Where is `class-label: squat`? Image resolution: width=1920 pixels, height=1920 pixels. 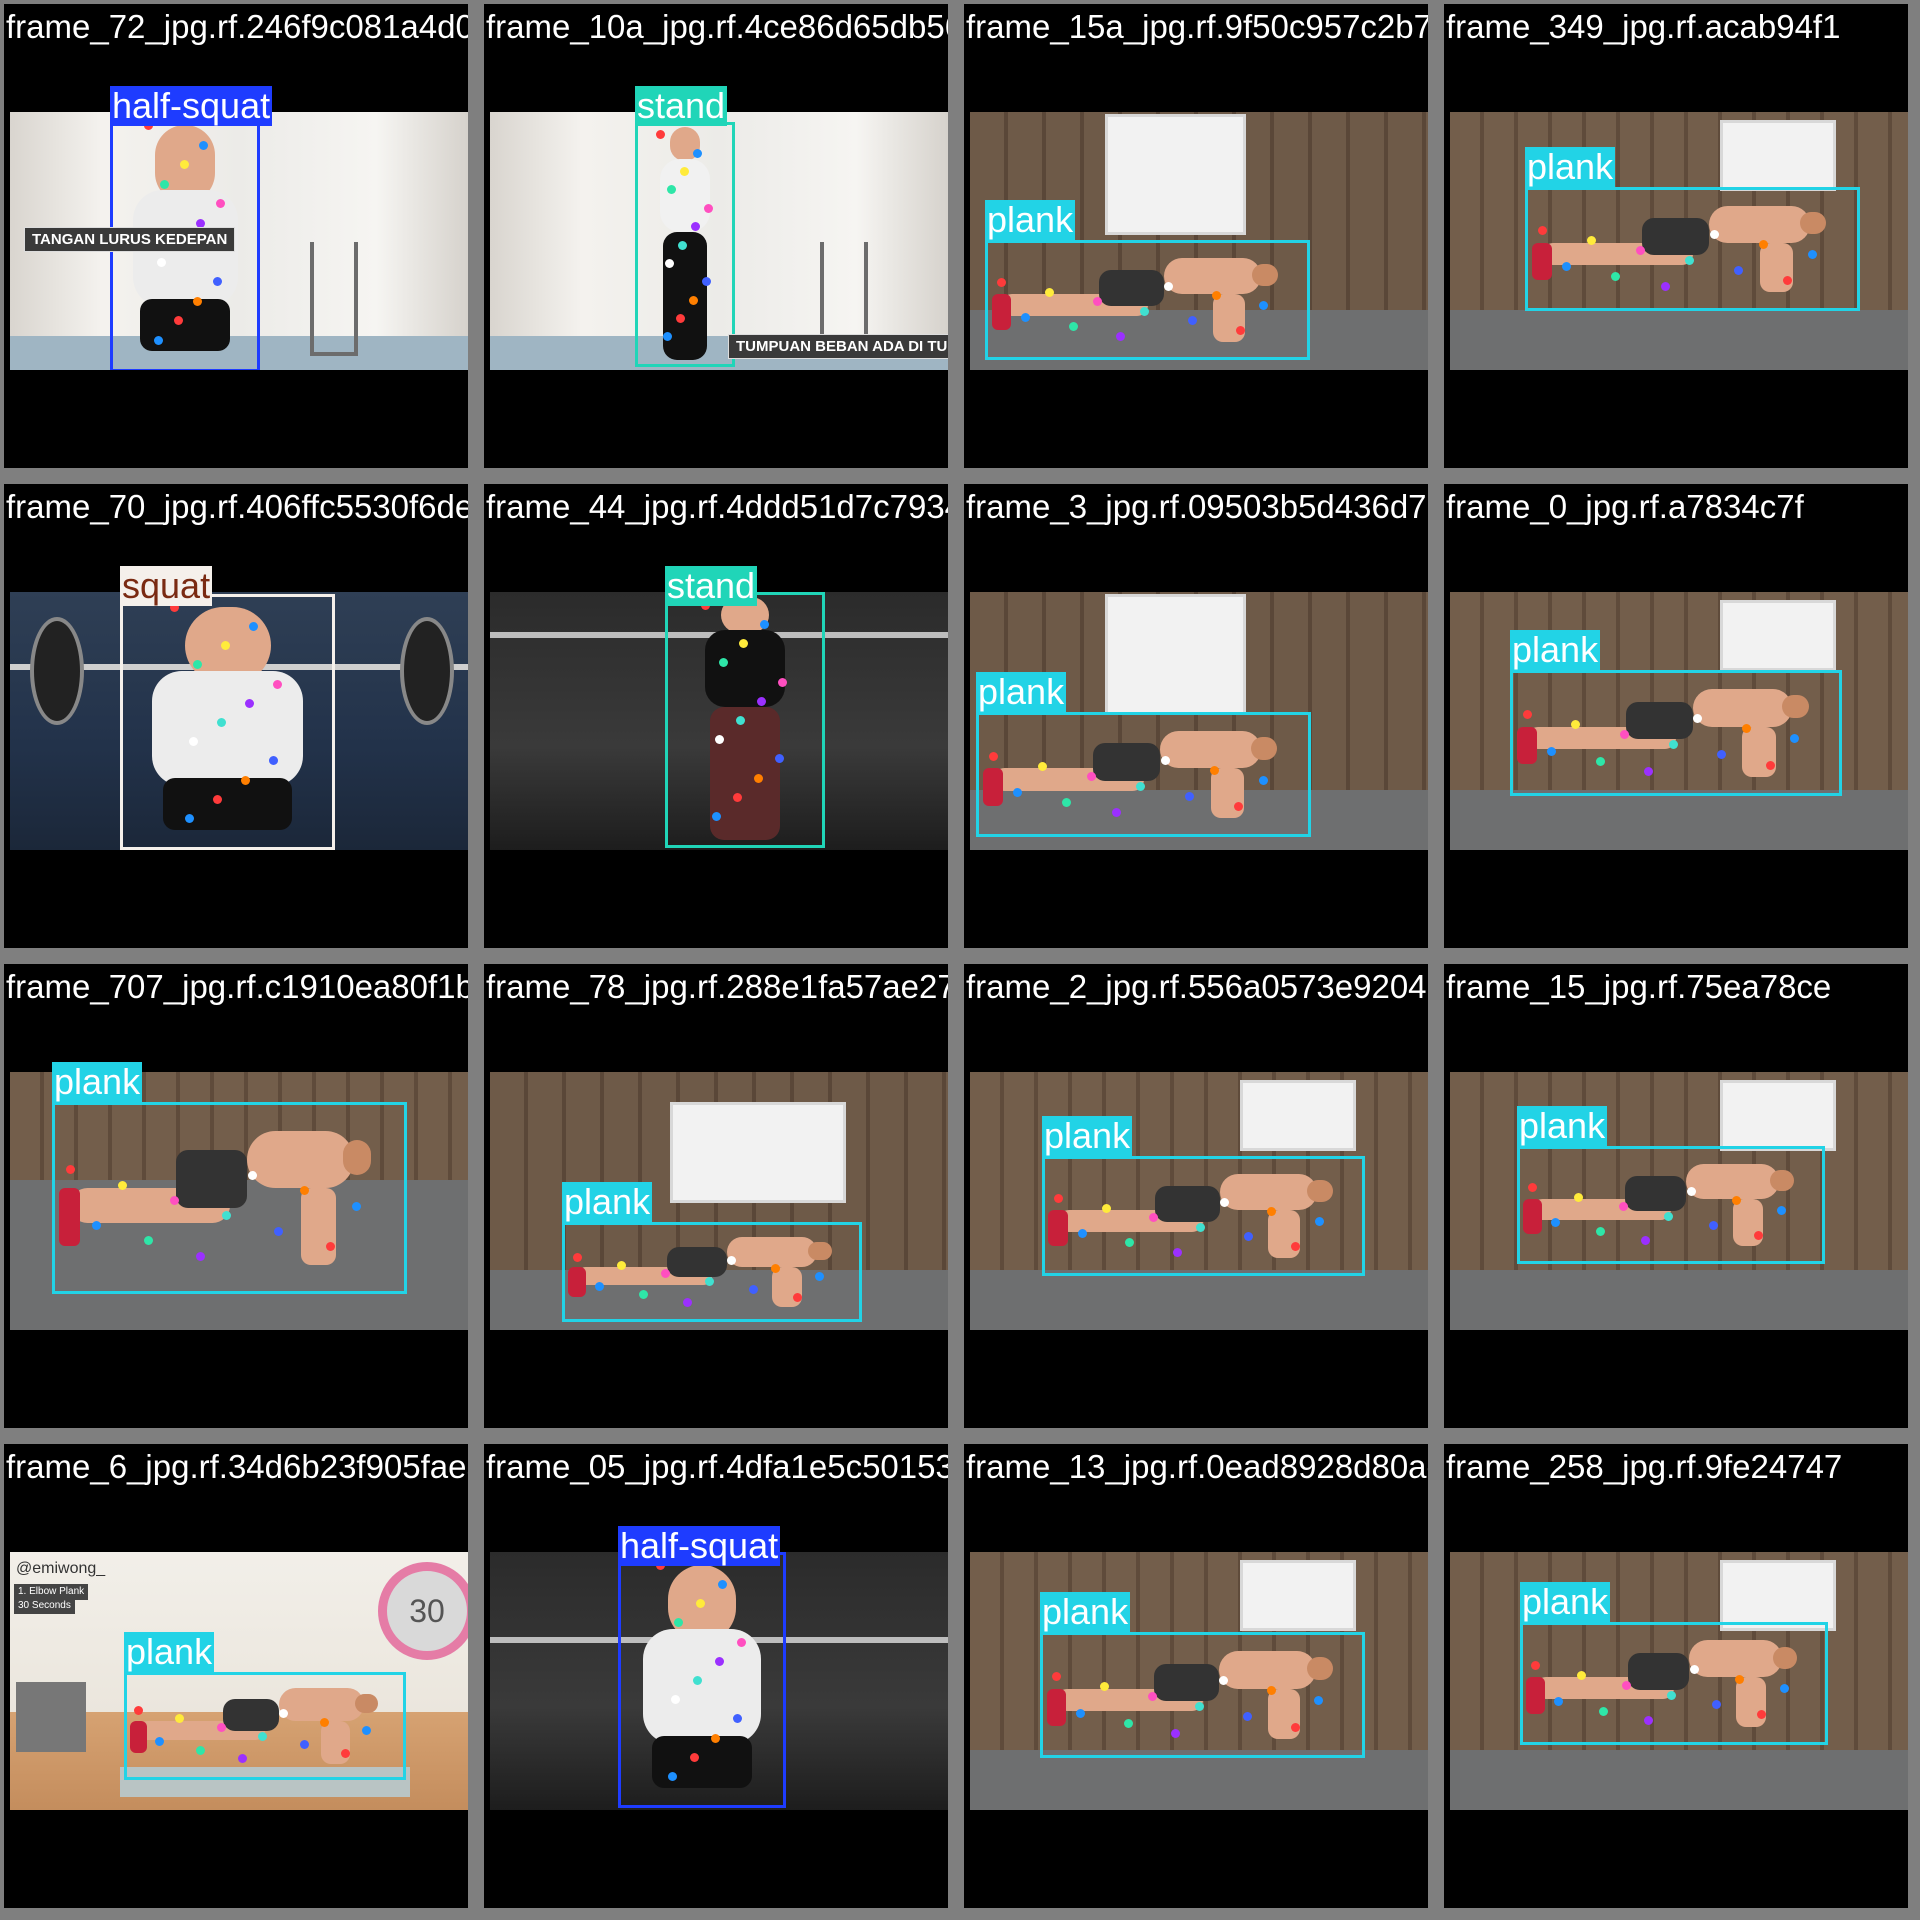
class-label: squat is located at coordinates (166, 585).